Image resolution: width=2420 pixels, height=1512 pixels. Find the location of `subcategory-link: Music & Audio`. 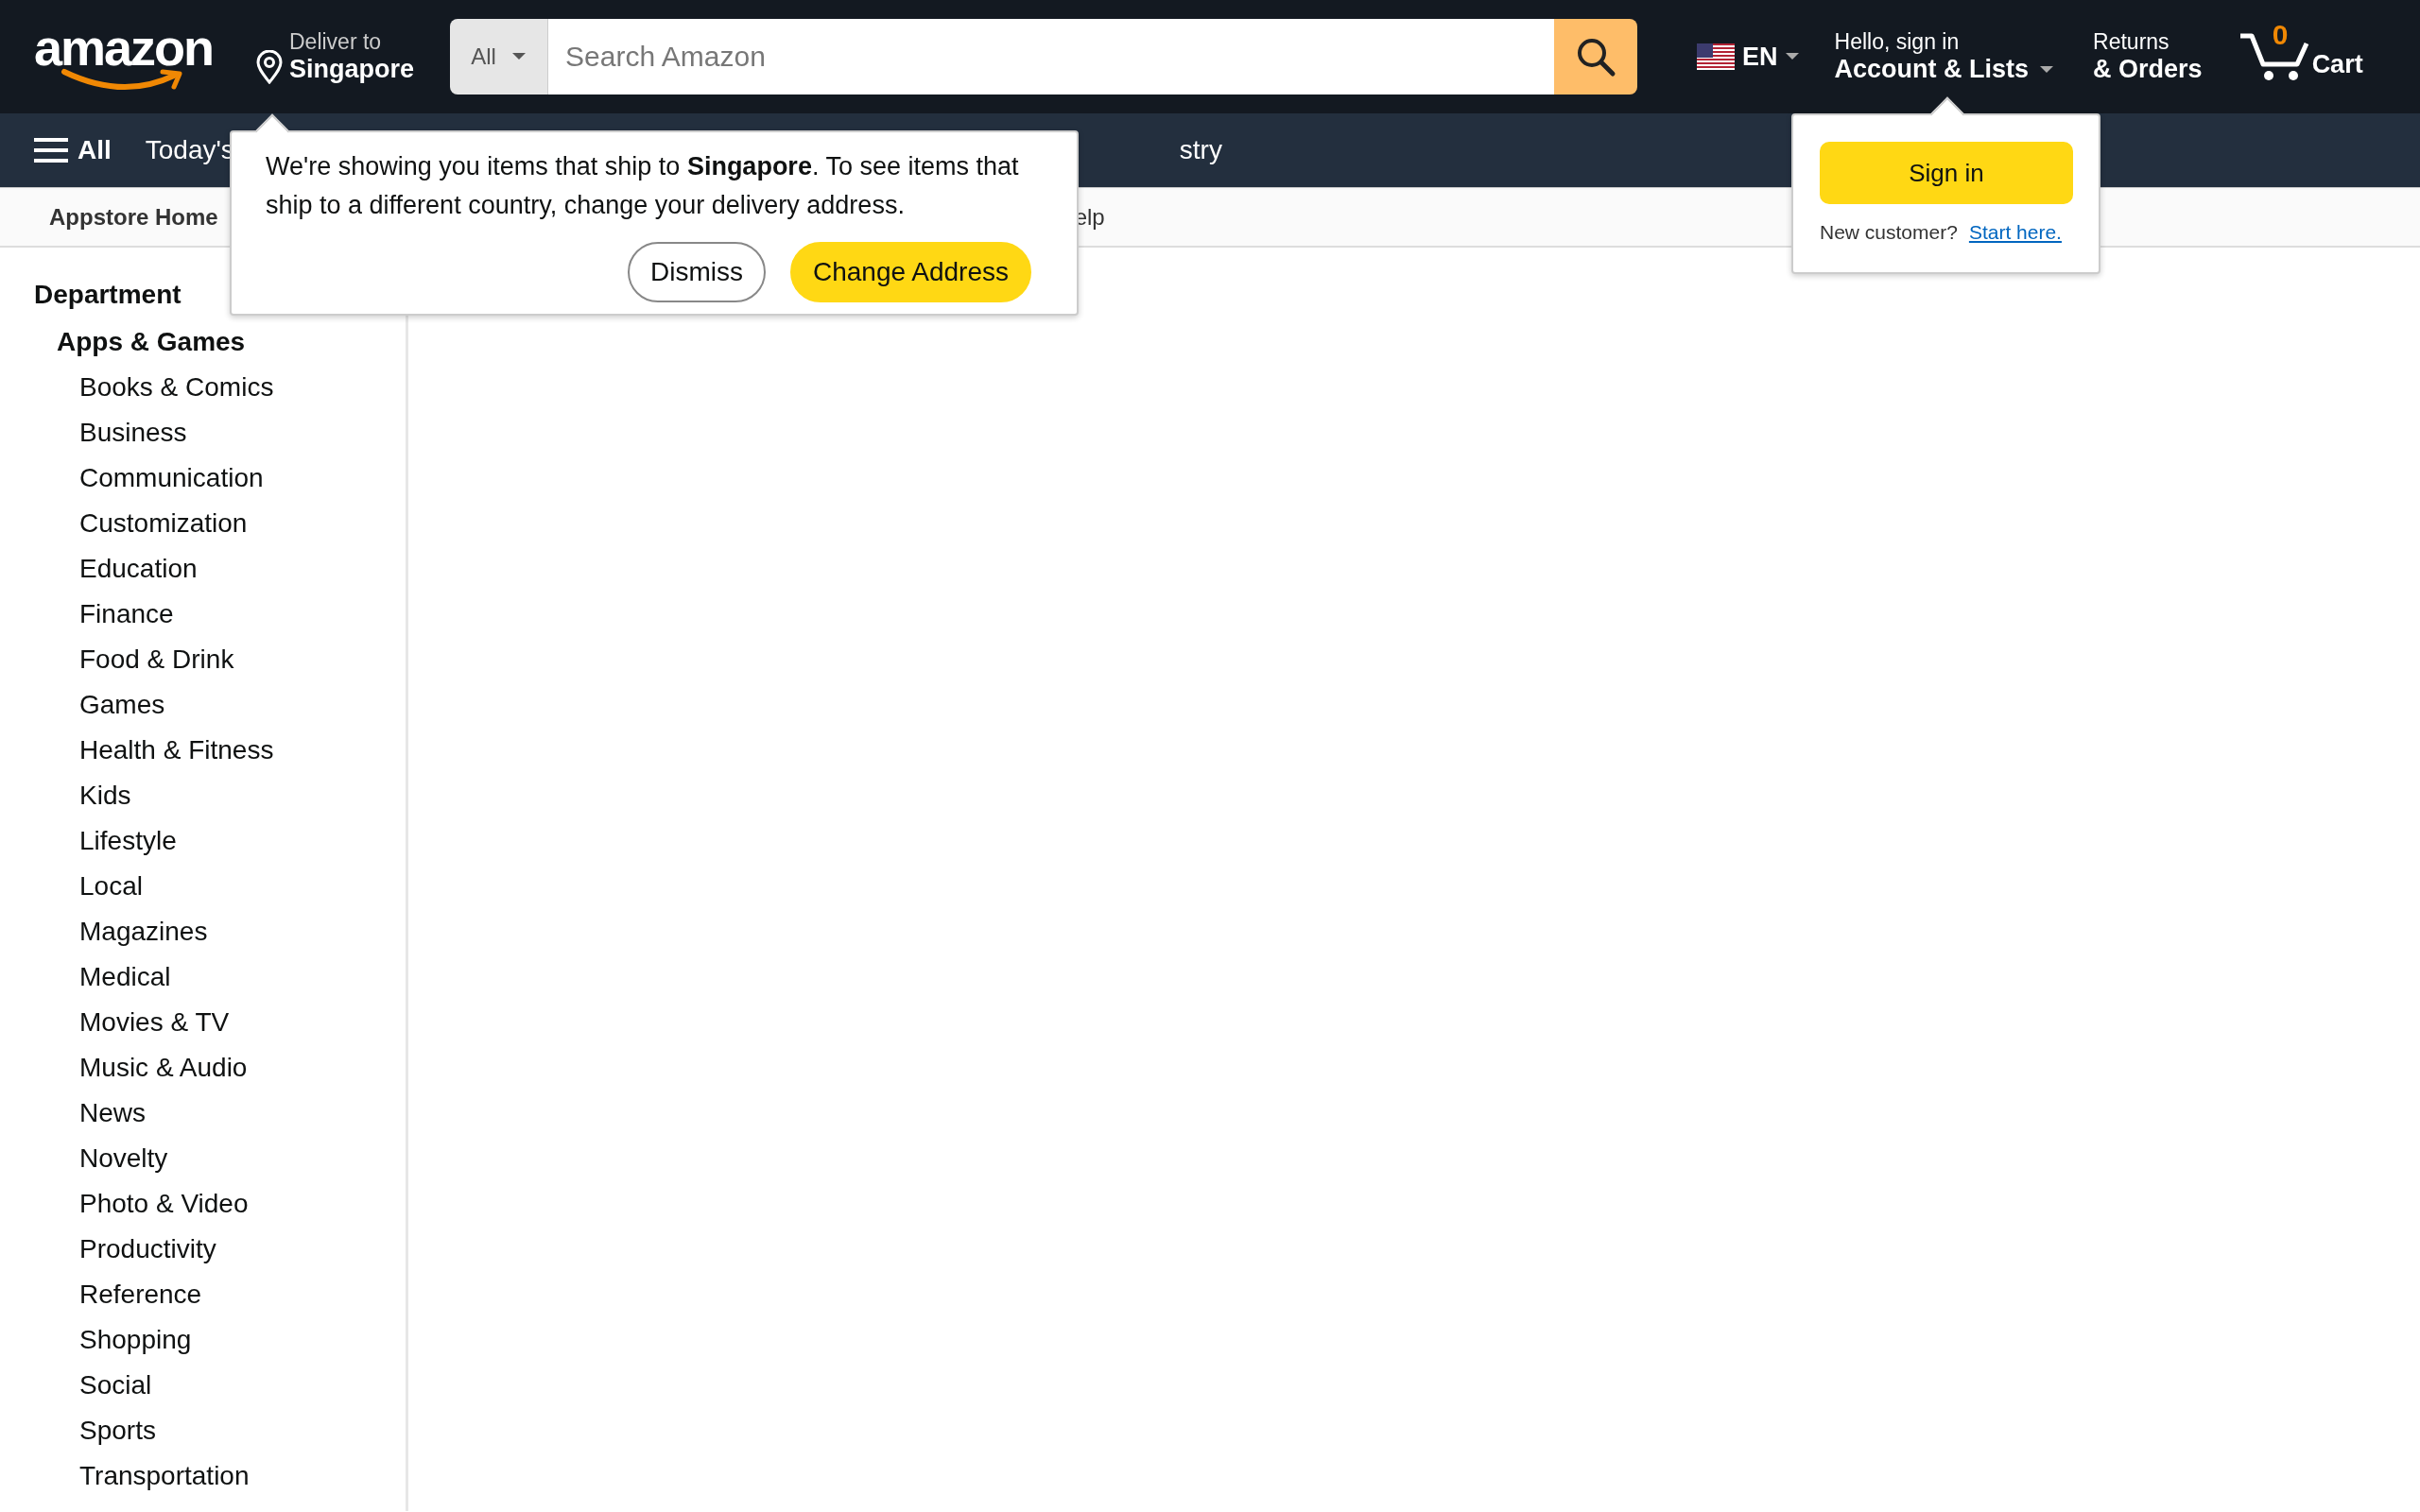

subcategory-link: Music & Audio is located at coordinates (242, 1075).